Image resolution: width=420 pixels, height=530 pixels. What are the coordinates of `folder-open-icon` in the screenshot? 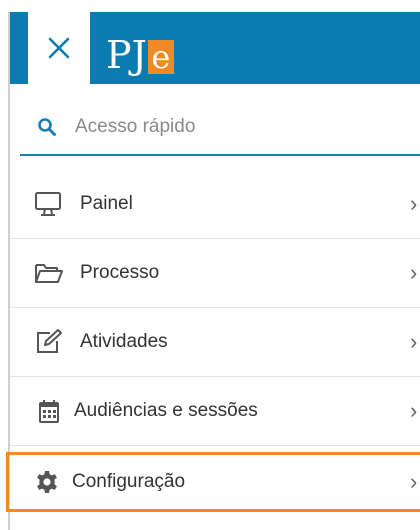 It's located at (49, 273).